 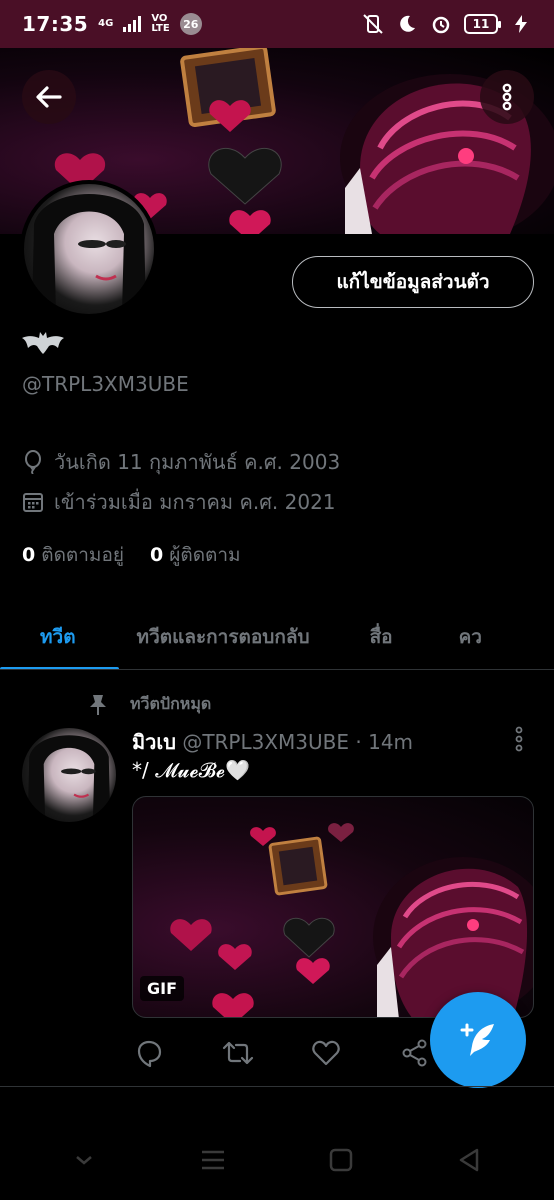 I want to click on share-button, so click(x=415, y=1053).